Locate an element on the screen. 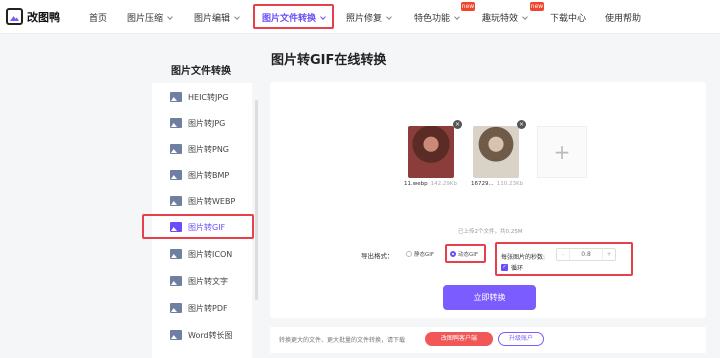 The height and width of the screenshot is (358, 720). sidebar-title: 图片文件转换 is located at coordinates (201, 71).